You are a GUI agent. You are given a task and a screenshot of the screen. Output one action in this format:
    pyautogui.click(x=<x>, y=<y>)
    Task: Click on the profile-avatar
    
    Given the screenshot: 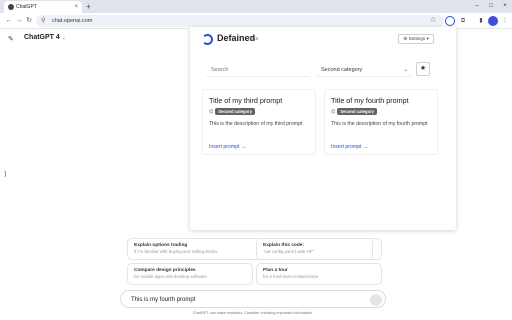 What is the action you would take?
    pyautogui.click(x=493, y=21)
    